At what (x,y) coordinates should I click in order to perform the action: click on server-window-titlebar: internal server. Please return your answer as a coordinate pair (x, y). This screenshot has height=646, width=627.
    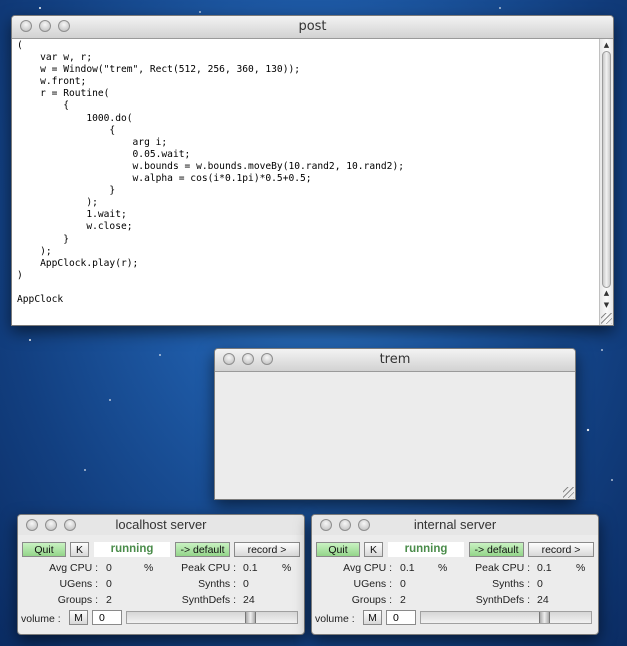
    Looking at the image, I should click on (455, 525).